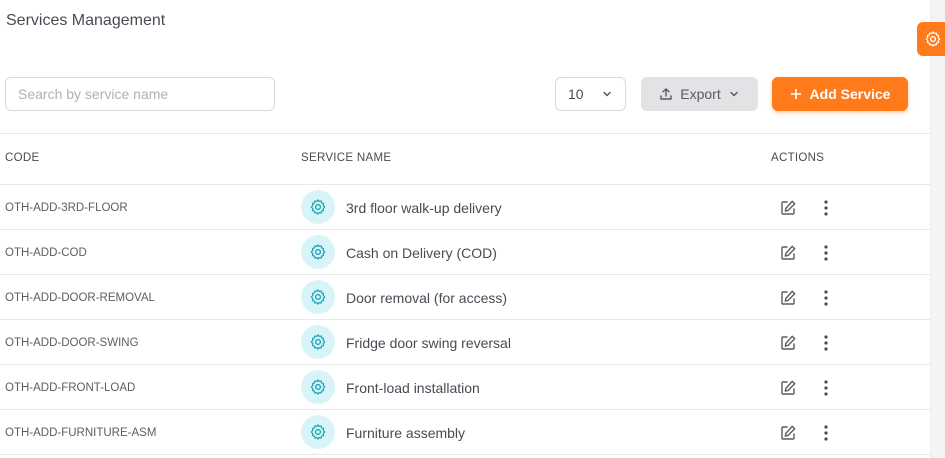 This screenshot has height=458, width=945. Describe the element at coordinates (666, 94) in the screenshot. I see `upload-icon` at that location.